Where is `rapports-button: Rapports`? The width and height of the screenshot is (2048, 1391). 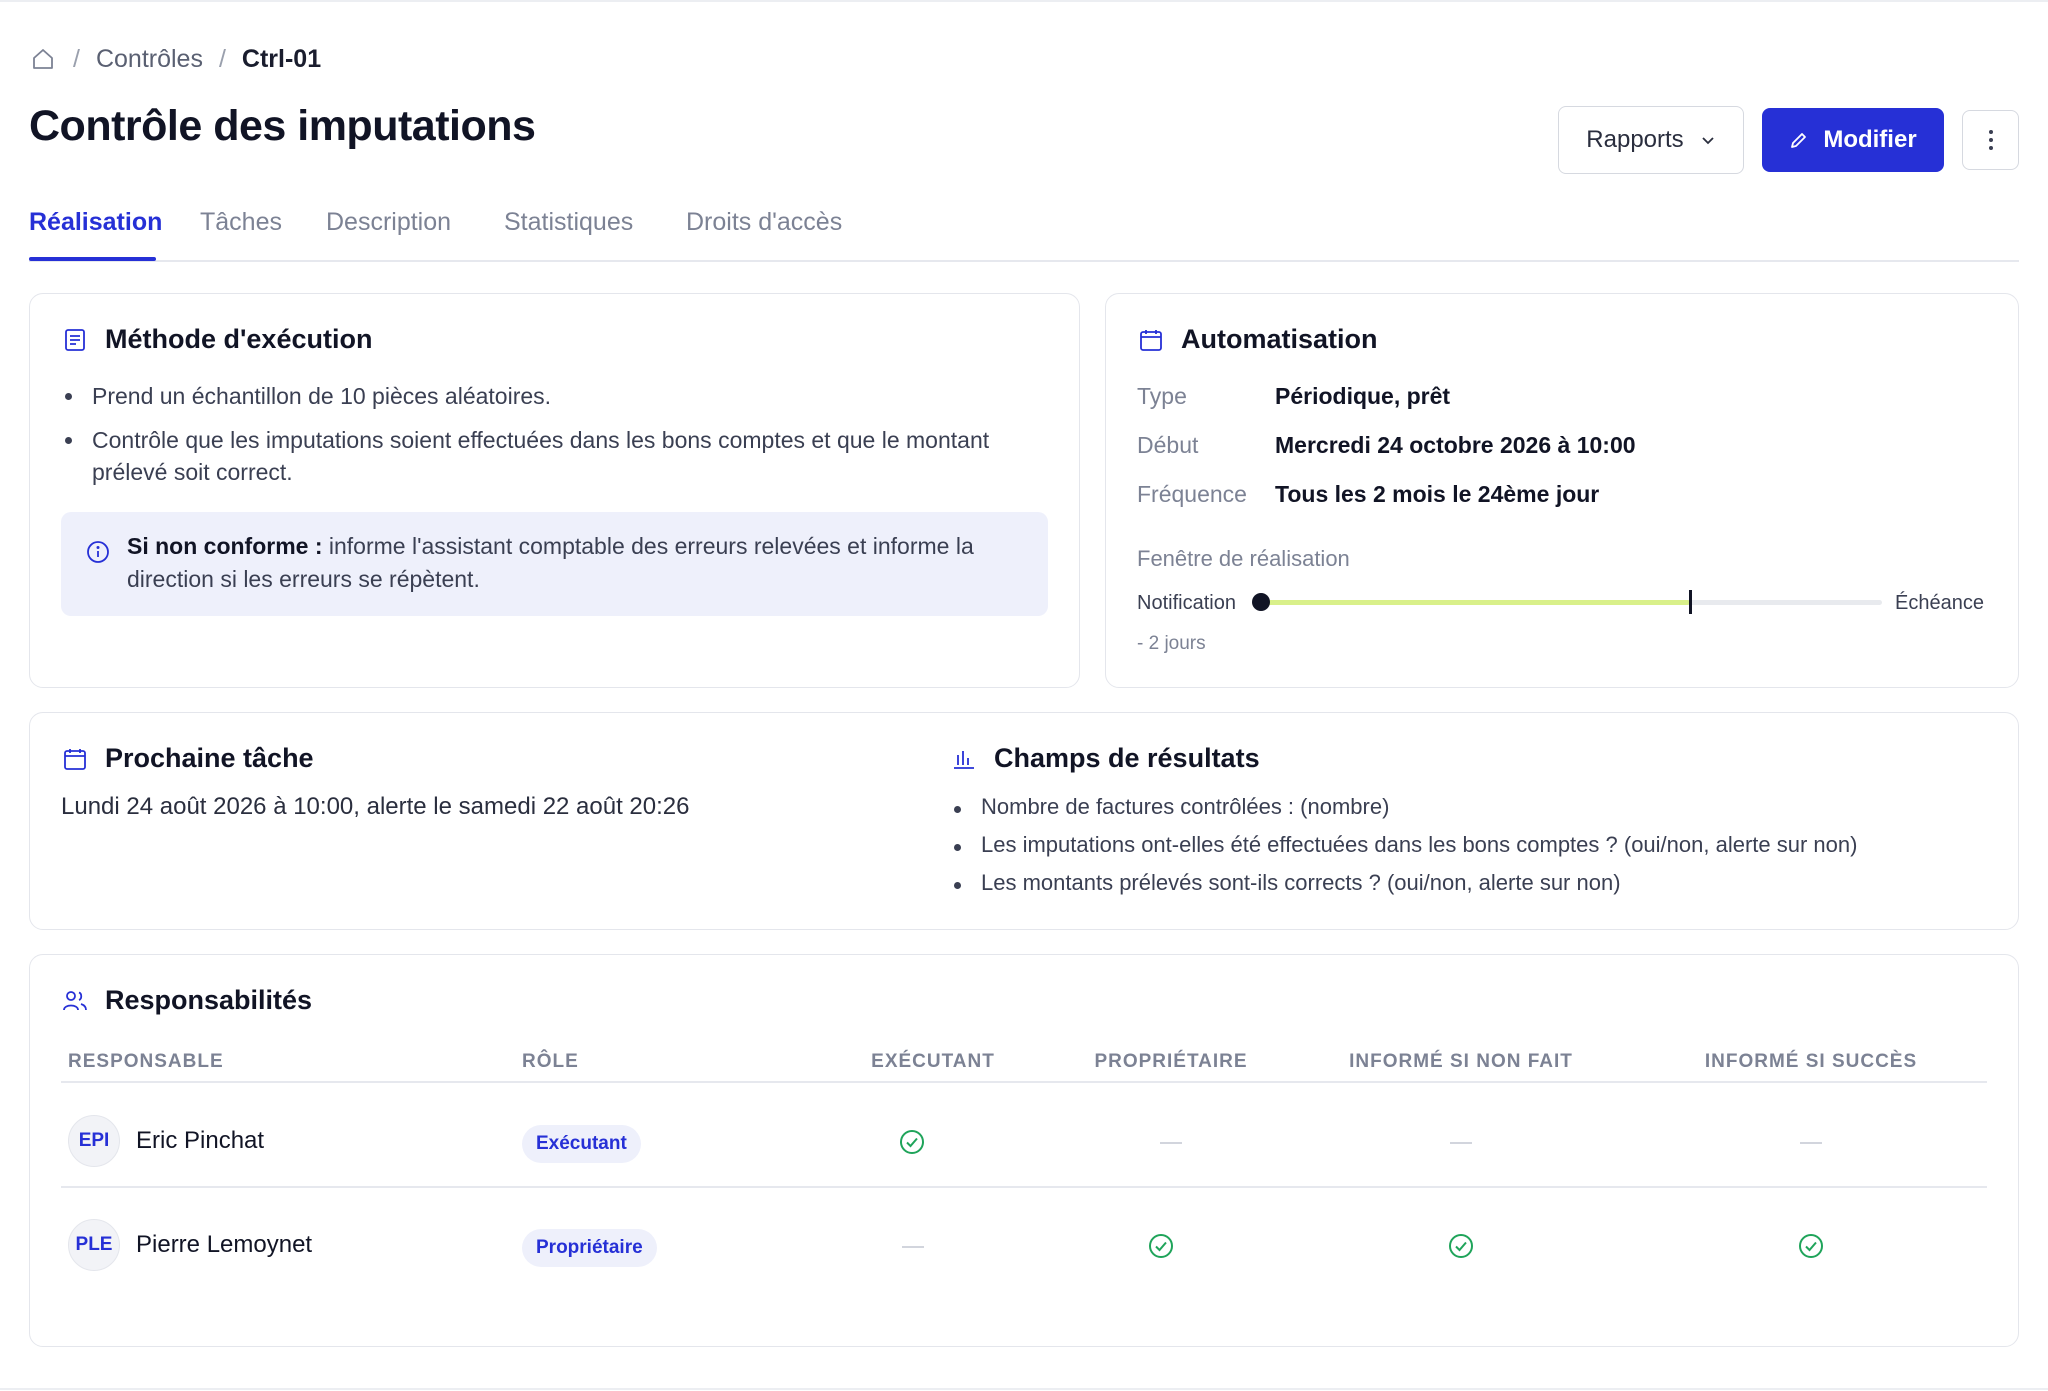
rapports-button: Rapports is located at coordinates (1651, 140).